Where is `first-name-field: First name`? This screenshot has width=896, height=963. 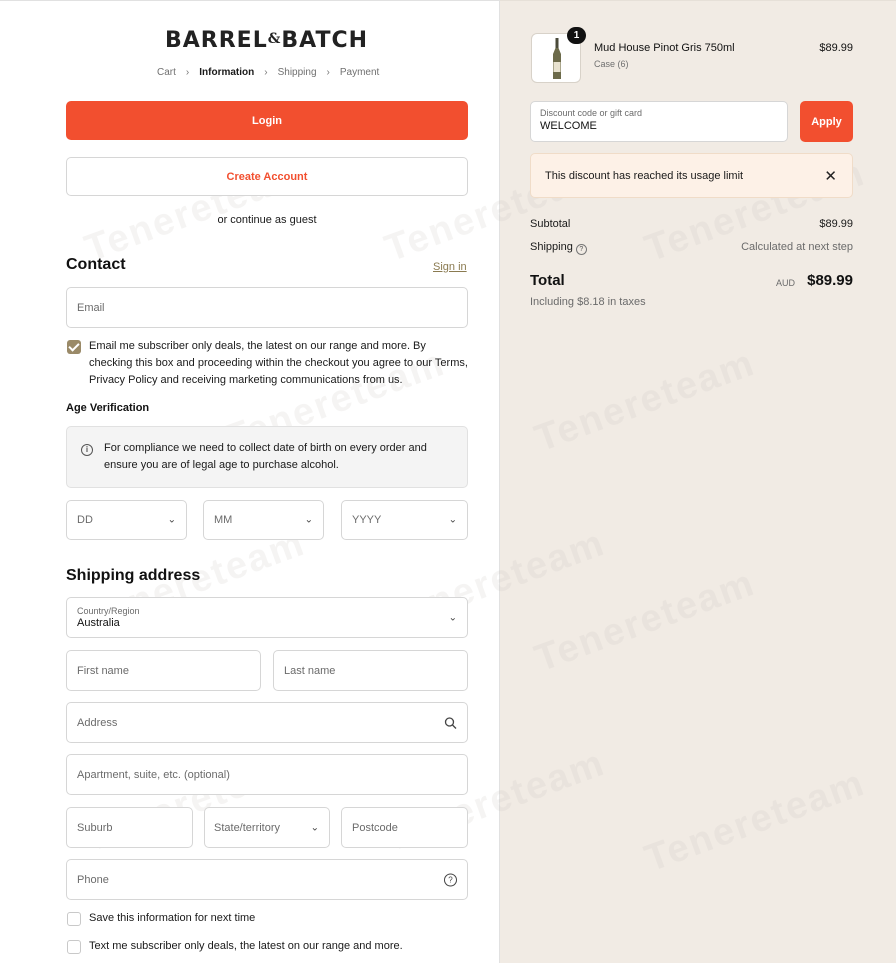 first-name-field: First name is located at coordinates (163, 670).